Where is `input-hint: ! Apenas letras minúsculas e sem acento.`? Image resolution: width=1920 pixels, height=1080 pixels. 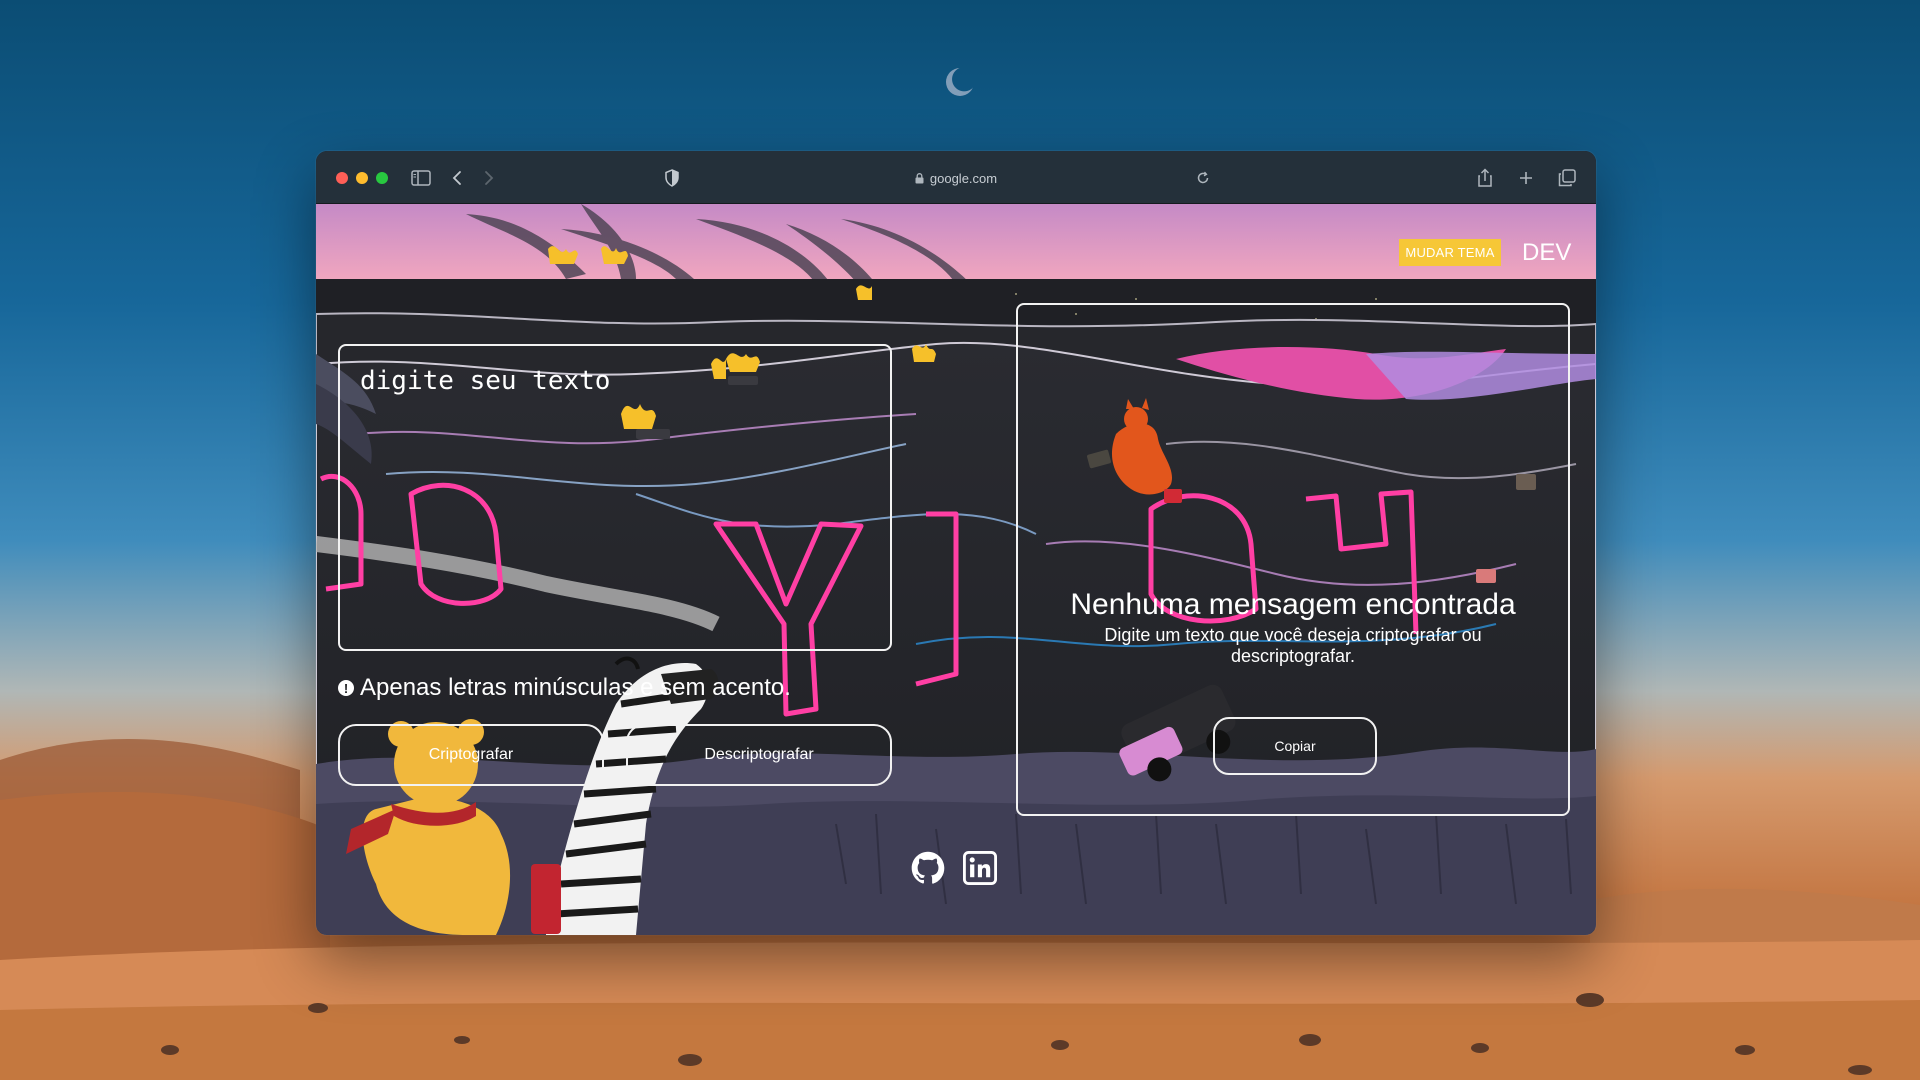
input-hint: ! Apenas letras minúsculas e sem acento. is located at coordinates (564, 688).